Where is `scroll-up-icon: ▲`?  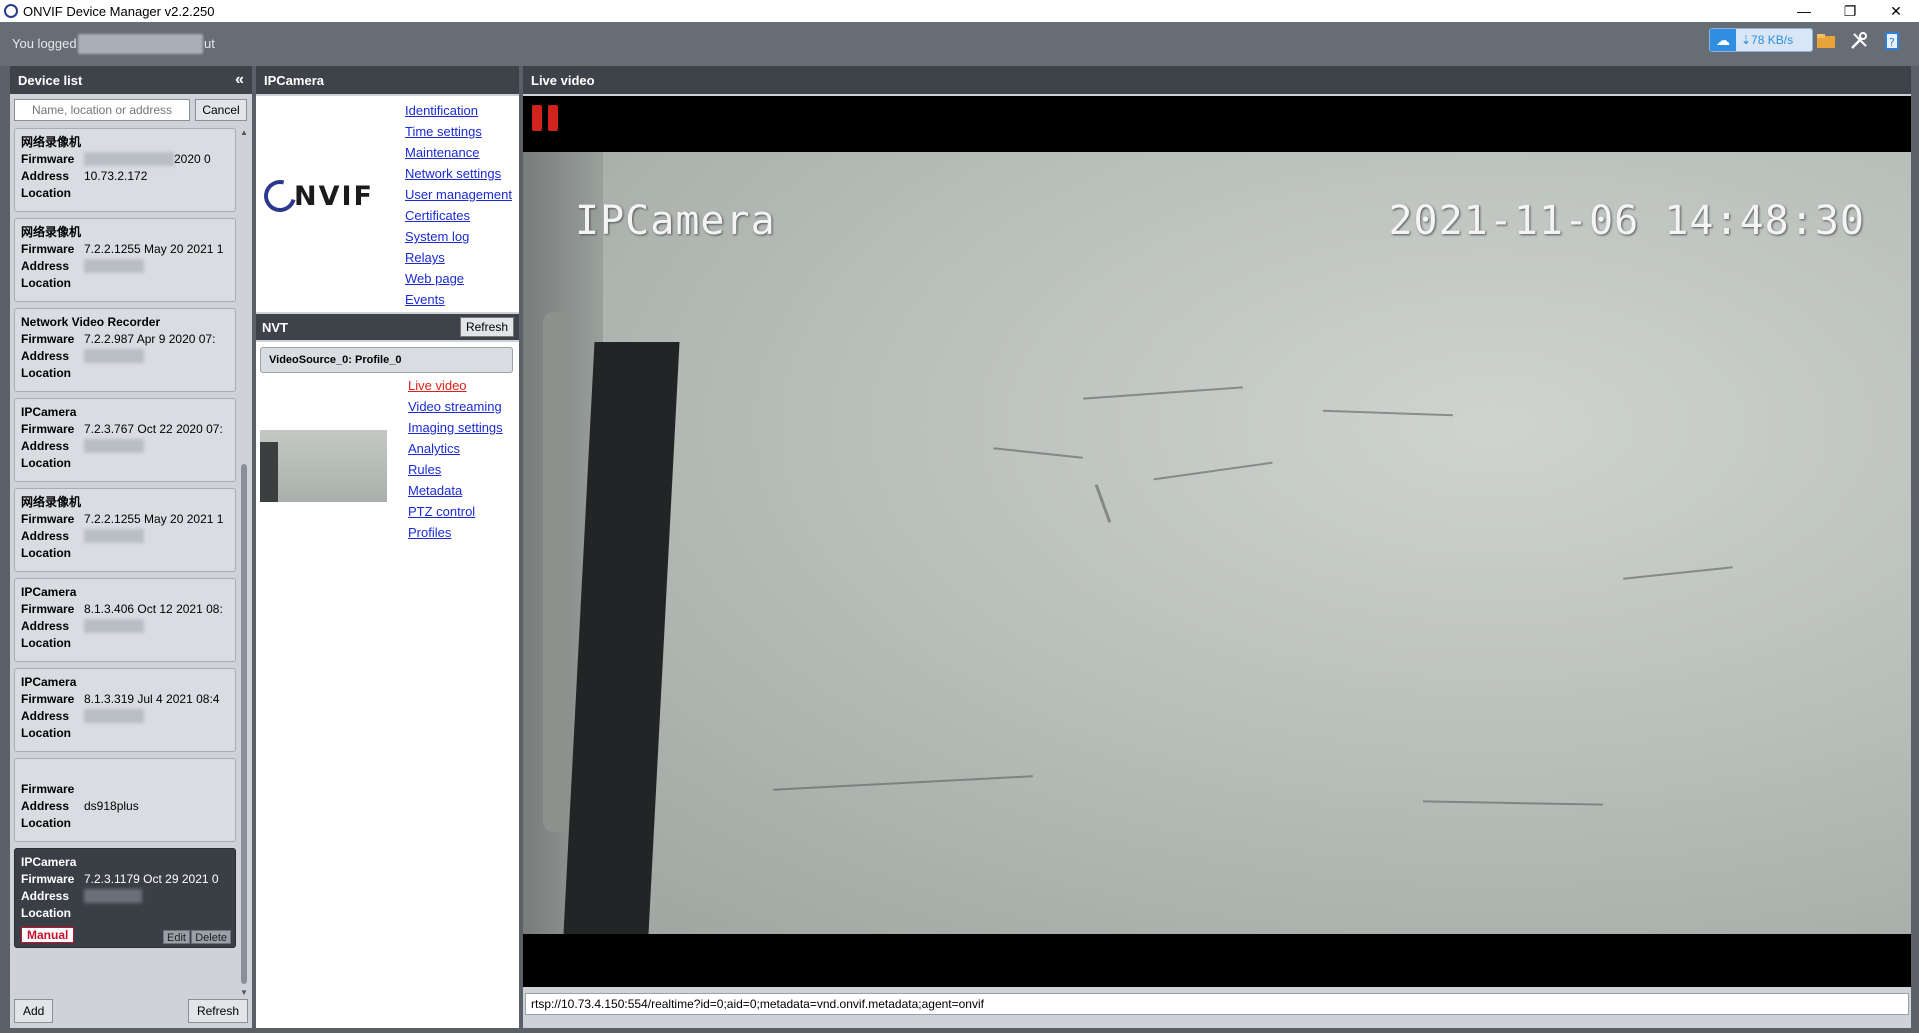 scroll-up-icon: ▲ is located at coordinates (244, 133).